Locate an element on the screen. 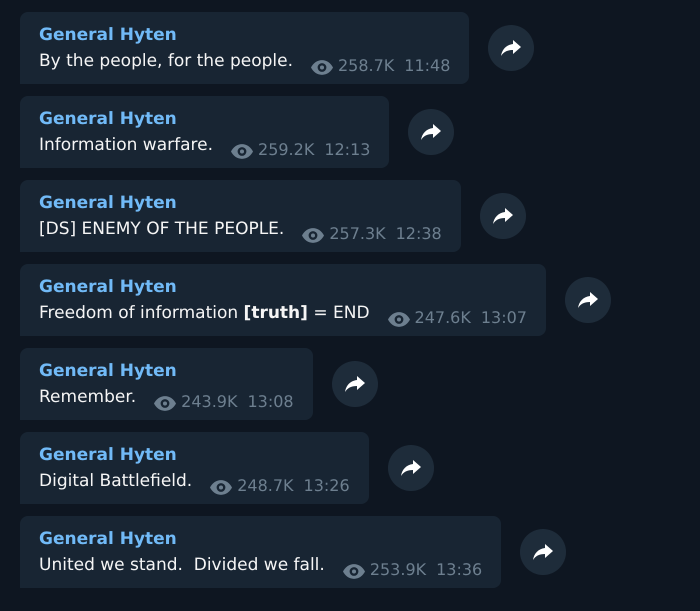 The height and width of the screenshot is (611, 700). view-count: 248.7K is located at coordinates (265, 486).